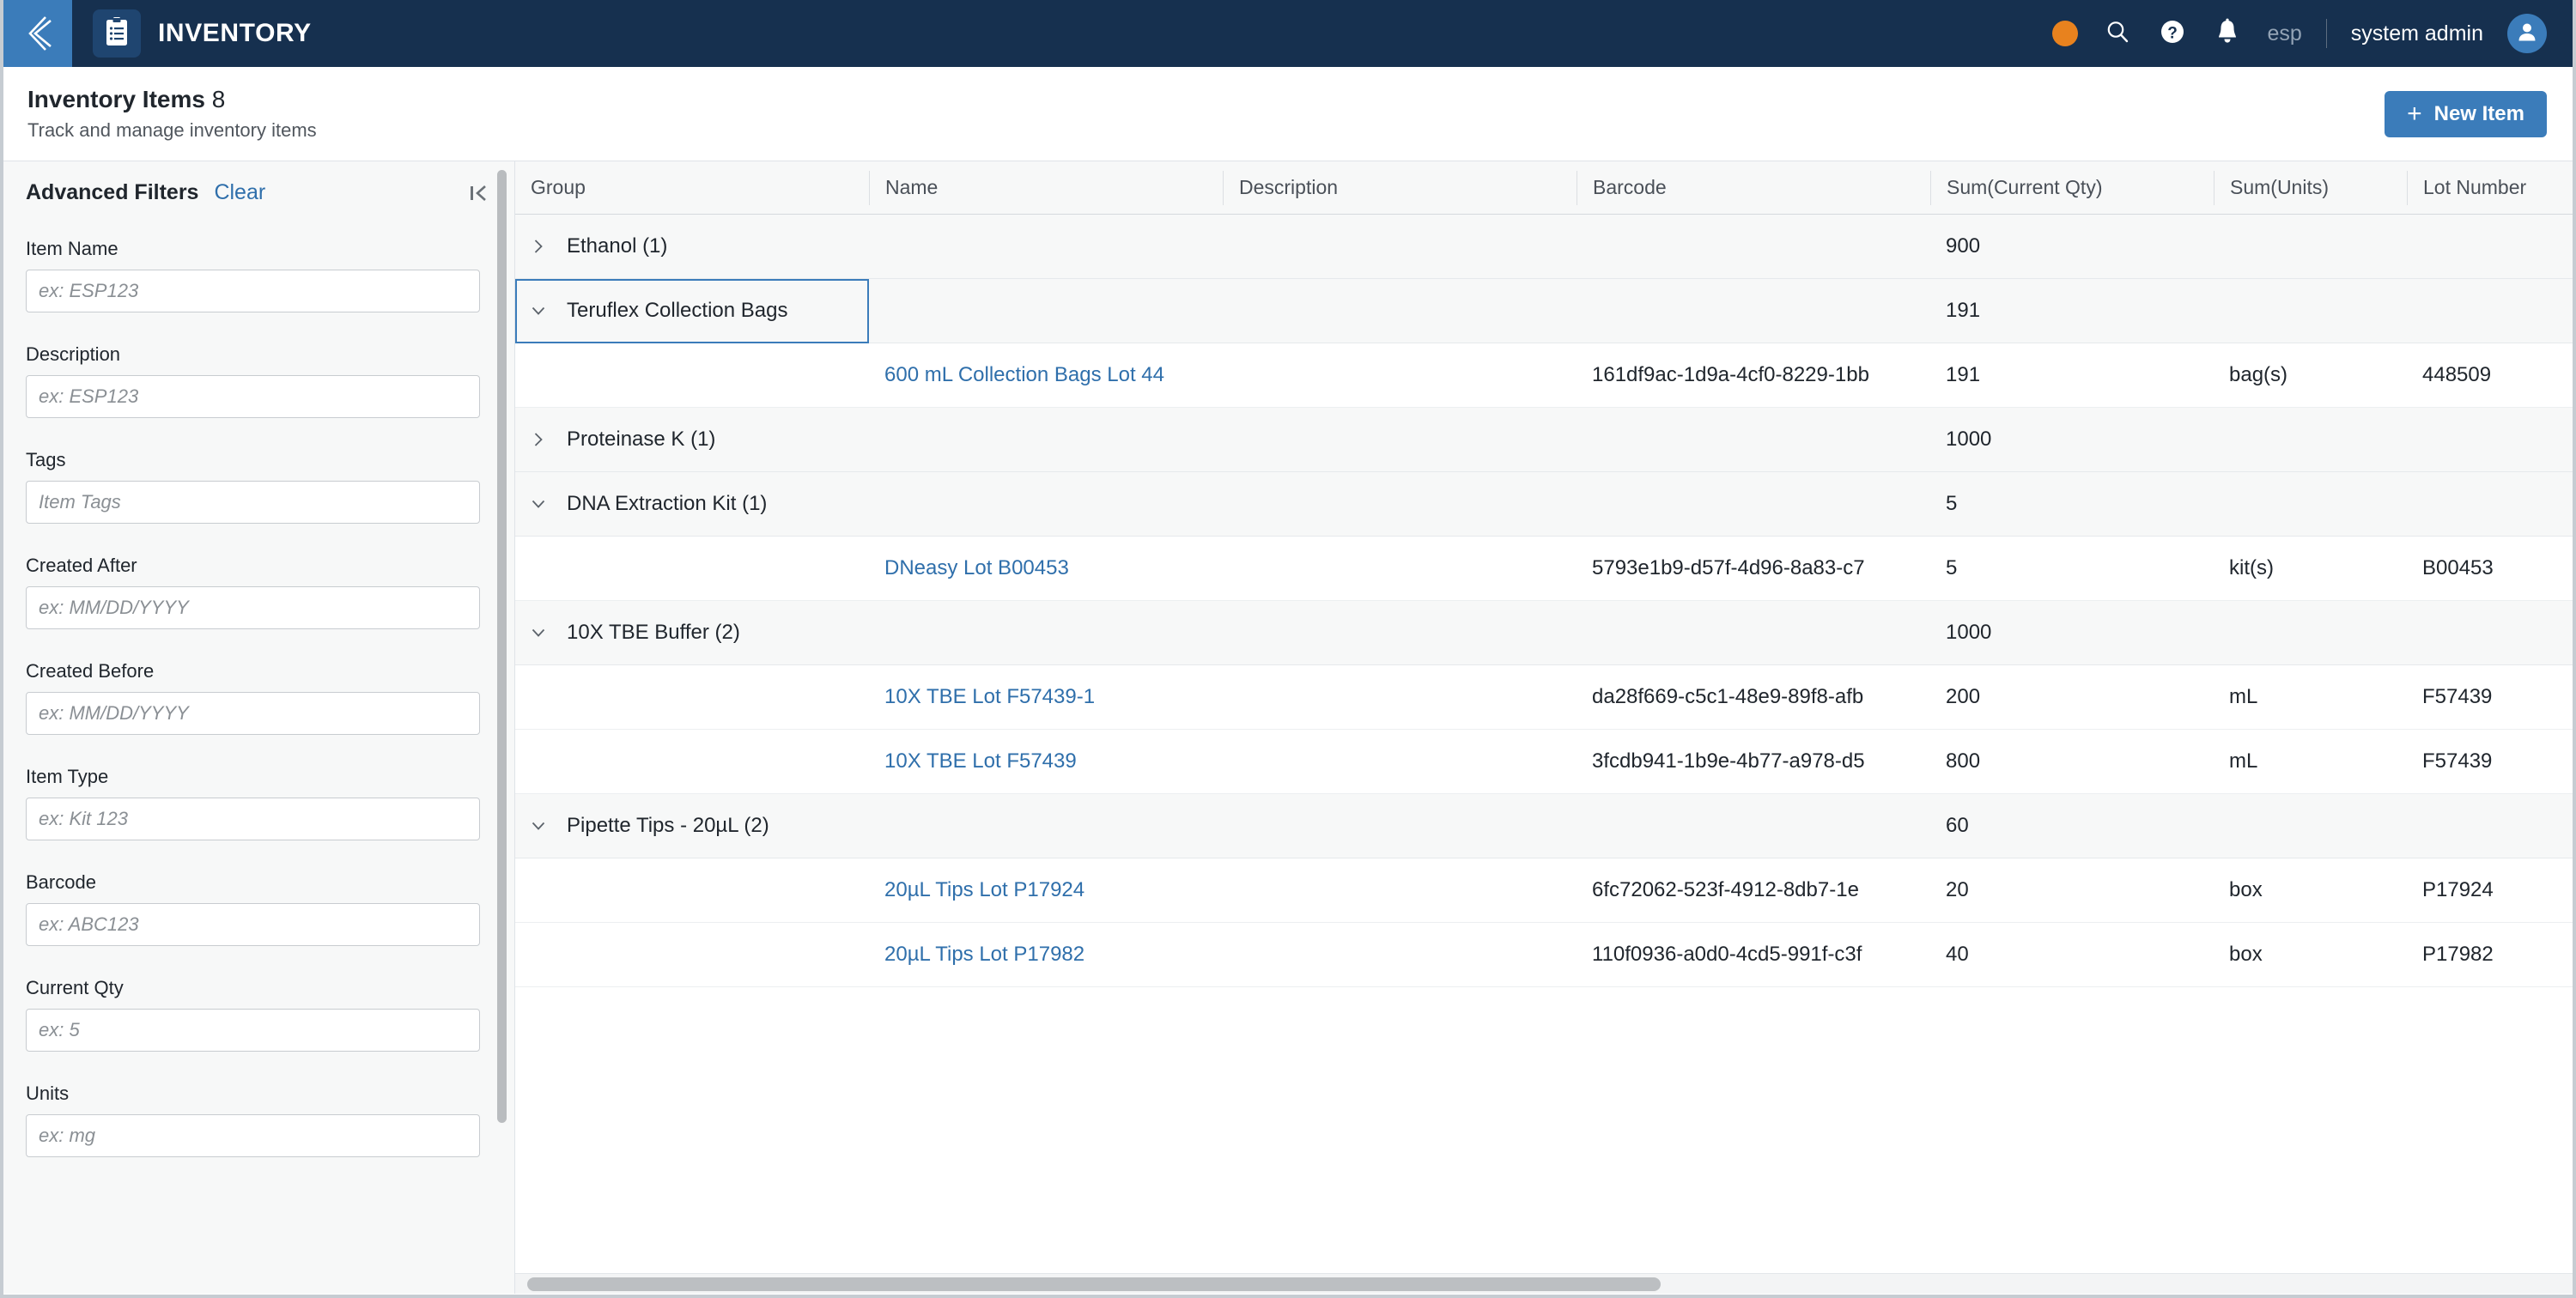 The height and width of the screenshot is (1298, 2576). Describe the element at coordinates (2490, 188) in the screenshot. I see `column-header: Lot Number` at that location.